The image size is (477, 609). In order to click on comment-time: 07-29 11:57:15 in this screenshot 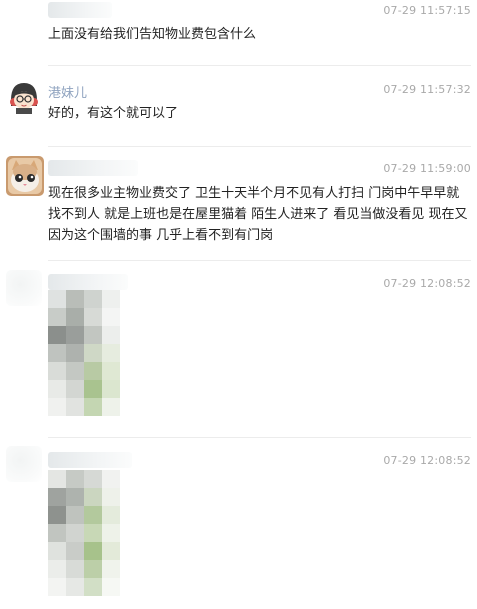, I will do `click(427, 10)`.